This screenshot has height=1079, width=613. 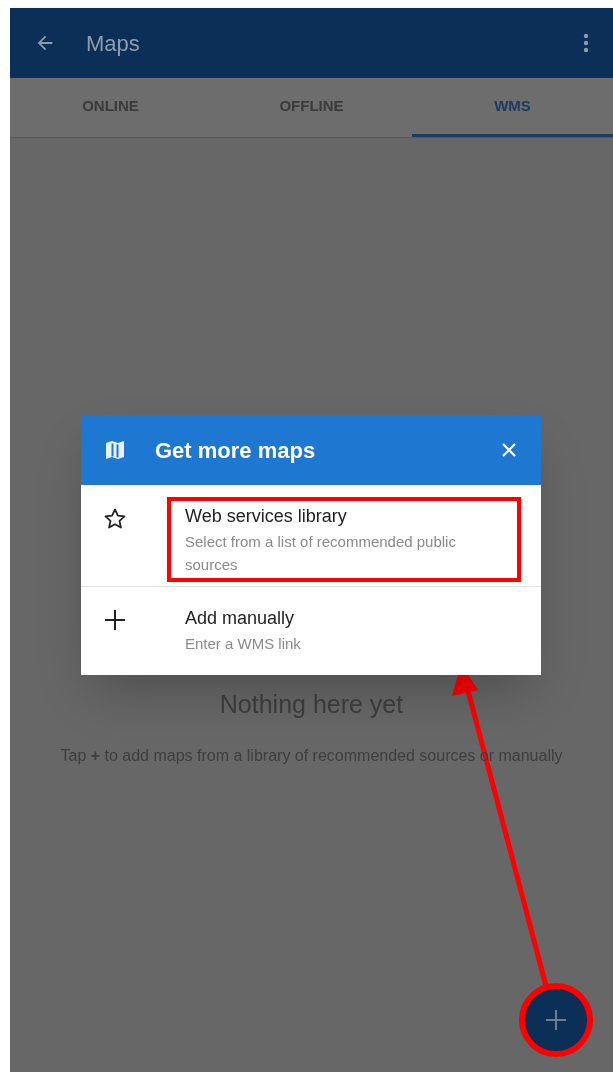 What do you see at coordinates (586, 43) in the screenshot?
I see `more-options-icon` at bounding box center [586, 43].